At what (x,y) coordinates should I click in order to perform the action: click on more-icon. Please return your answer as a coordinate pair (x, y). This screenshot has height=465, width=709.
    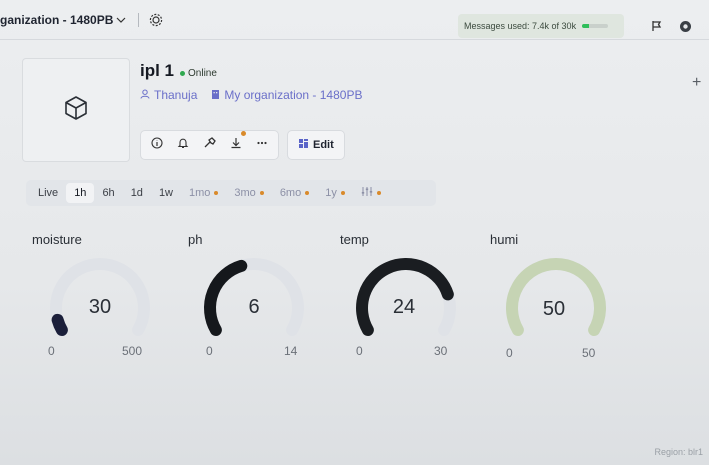
    Looking at the image, I should click on (262, 145).